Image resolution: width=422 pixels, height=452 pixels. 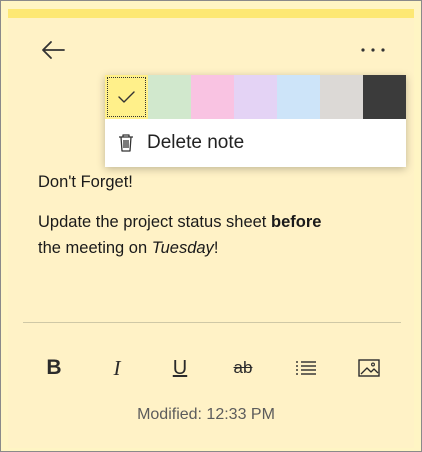 I want to click on note-options-menu: Delete note, so click(x=255, y=121).